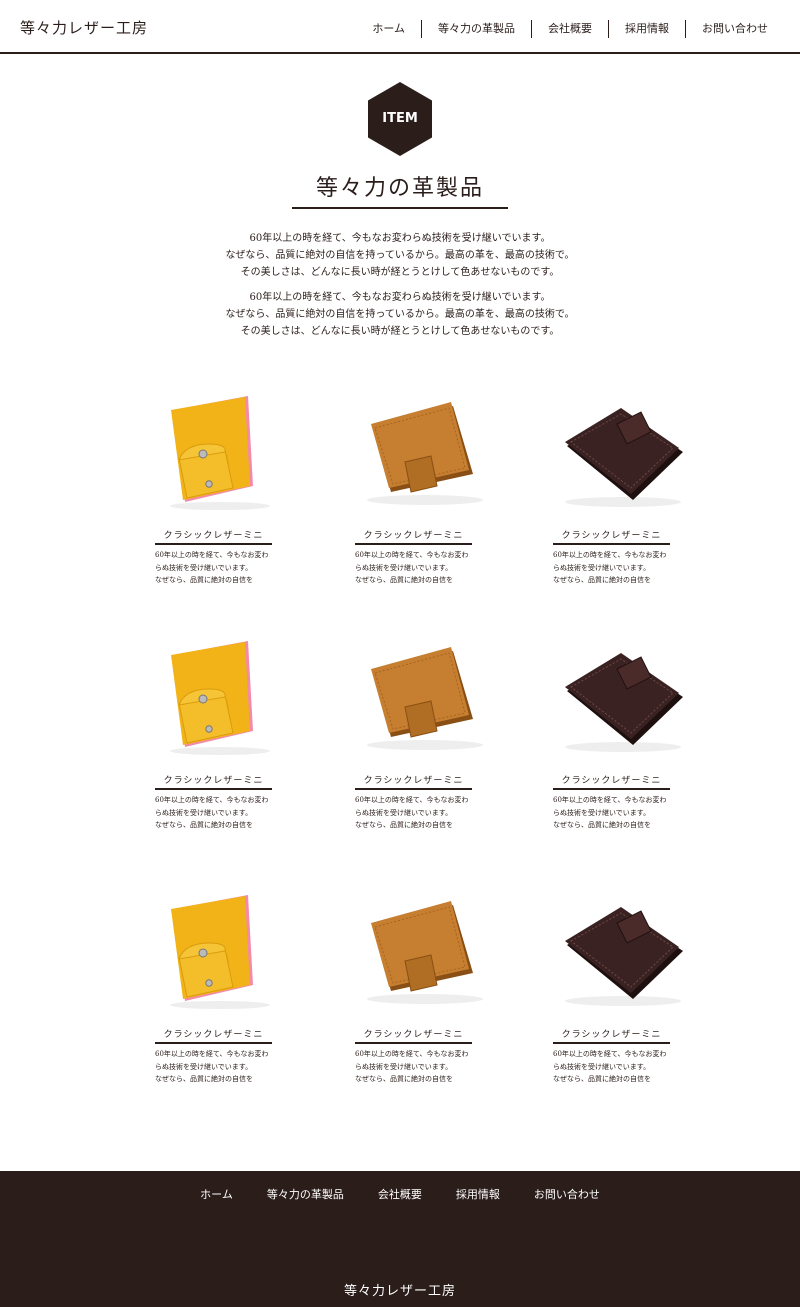 This screenshot has width=800, height=1307. I want to click on footer-nav-company: 会社概要, so click(400, 1194).